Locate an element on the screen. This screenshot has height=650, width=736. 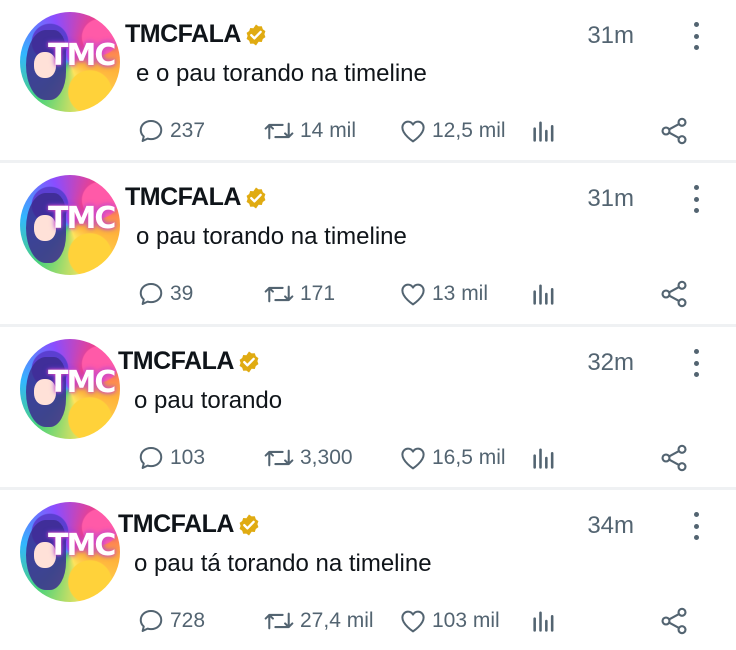
tweet-timestamp: 32m is located at coordinates (610, 362).